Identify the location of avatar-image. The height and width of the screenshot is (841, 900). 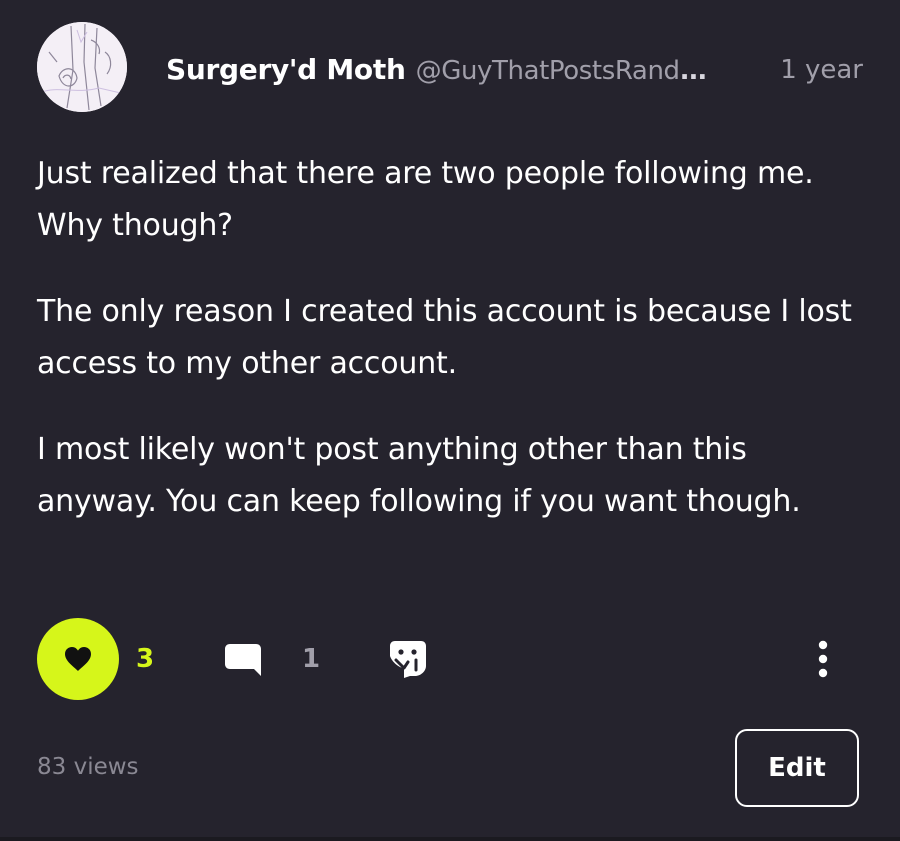
(82, 67).